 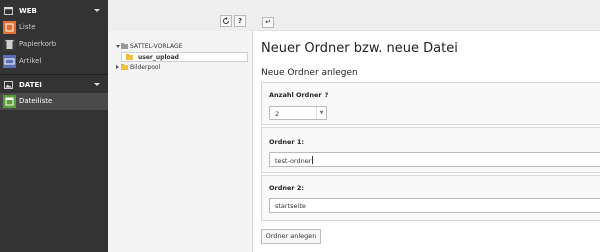 What do you see at coordinates (298, 113) in the screenshot?
I see `folder-count-select: 2 ▼` at bounding box center [298, 113].